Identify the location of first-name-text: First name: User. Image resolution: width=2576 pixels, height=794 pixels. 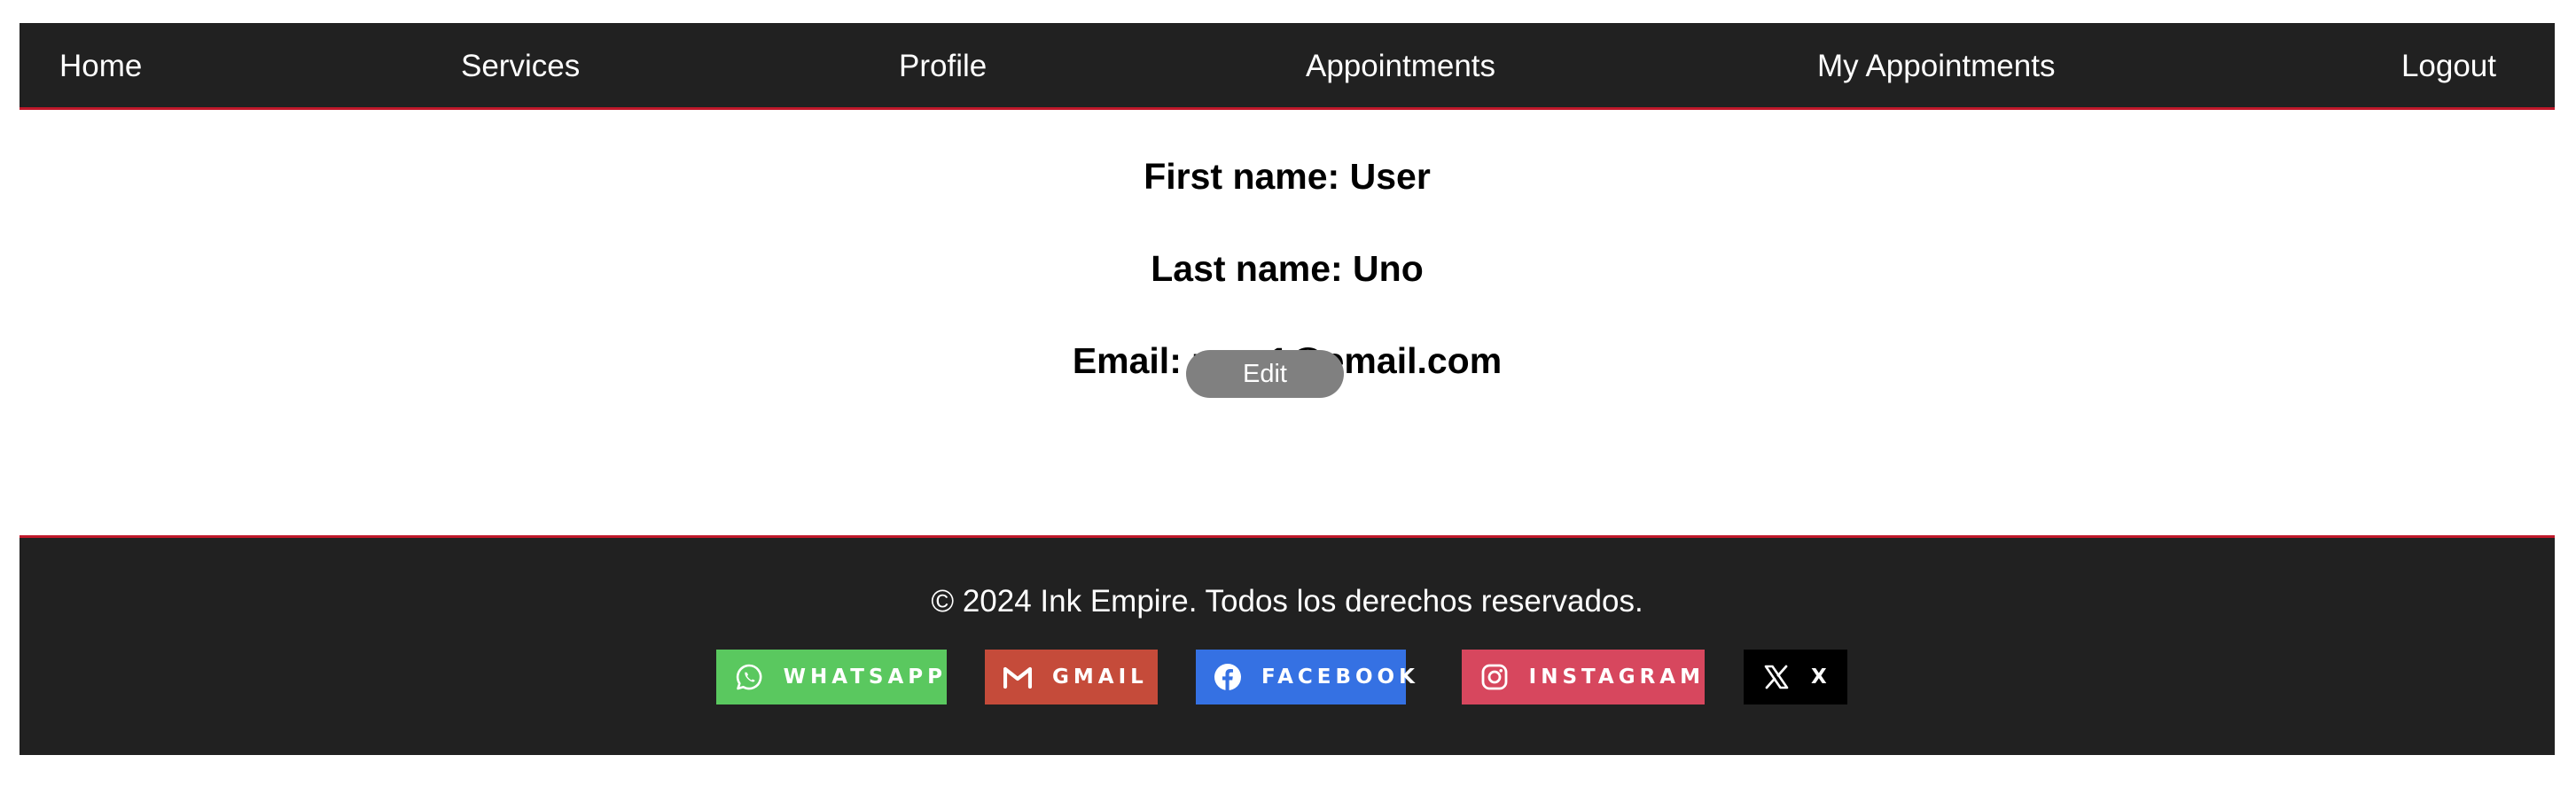
(1287, 177).